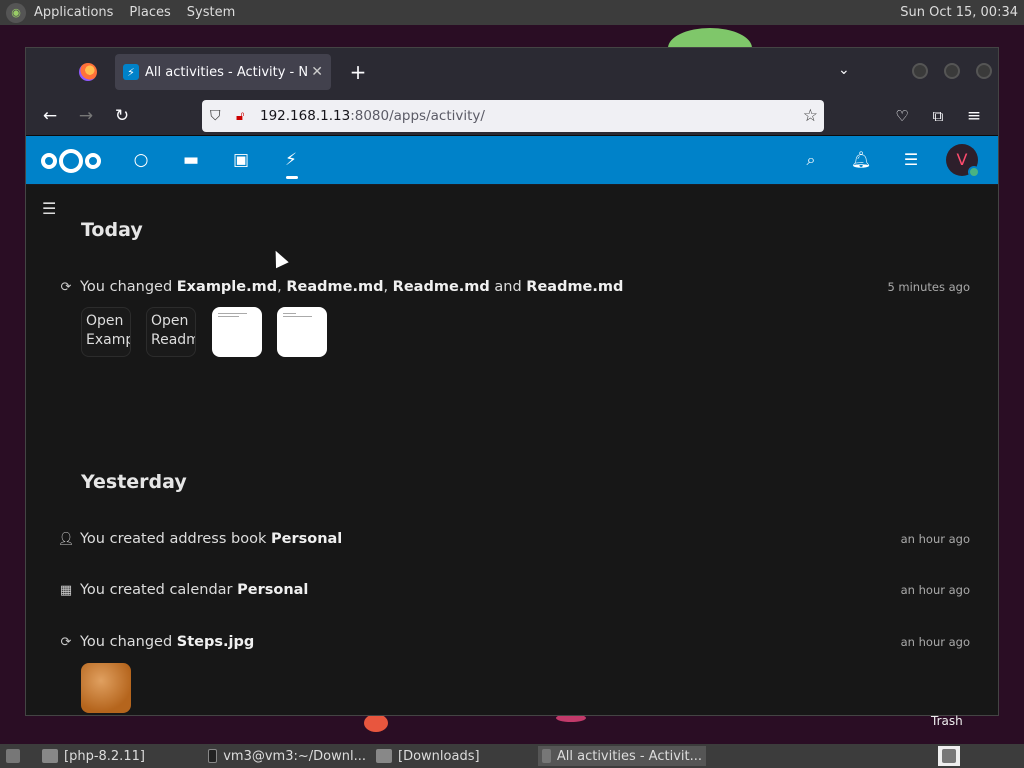 Image resolution: width=1024 pixels, height=768 pixels. I want to click on bookmark-star-icon: ☆, so click(810, 116).